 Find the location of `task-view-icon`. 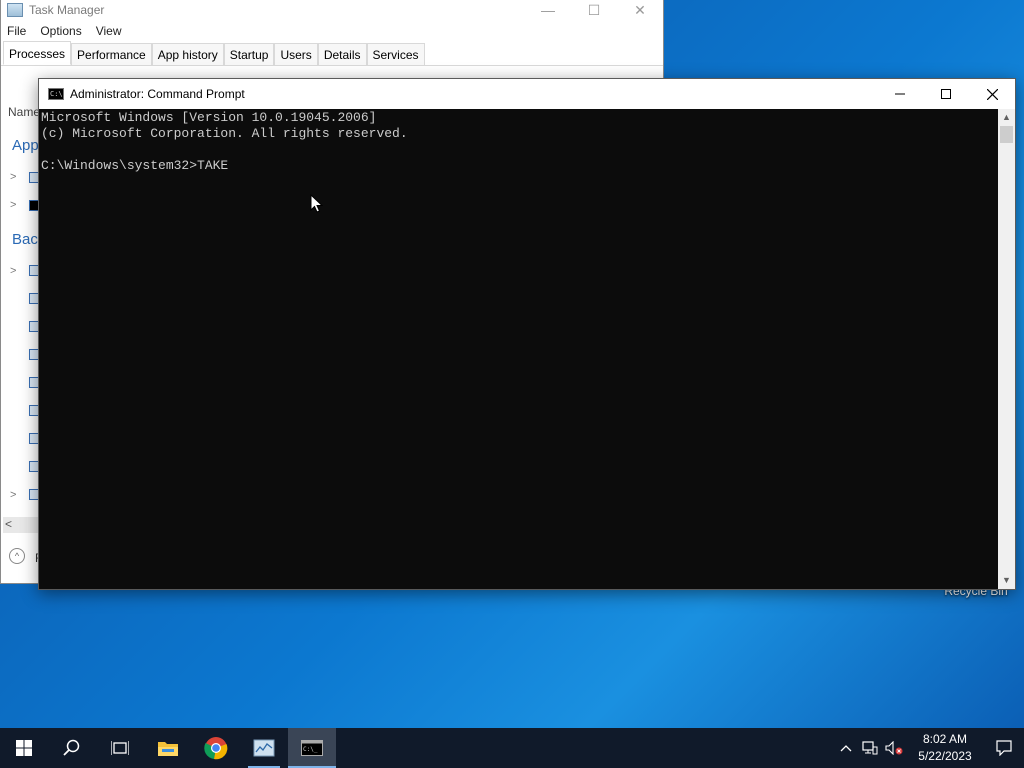

task-view-icon is located at coordinates (120, 748).